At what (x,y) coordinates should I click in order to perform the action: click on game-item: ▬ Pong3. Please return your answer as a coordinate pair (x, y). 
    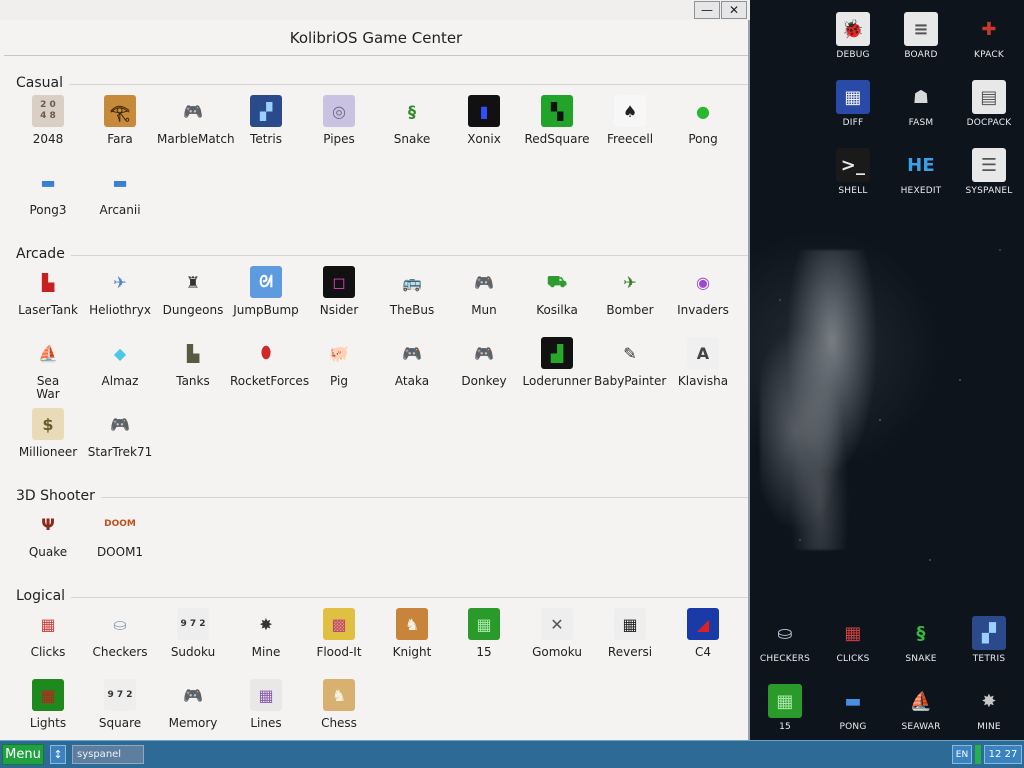
    Looking at the image, I should click on (48, 191).